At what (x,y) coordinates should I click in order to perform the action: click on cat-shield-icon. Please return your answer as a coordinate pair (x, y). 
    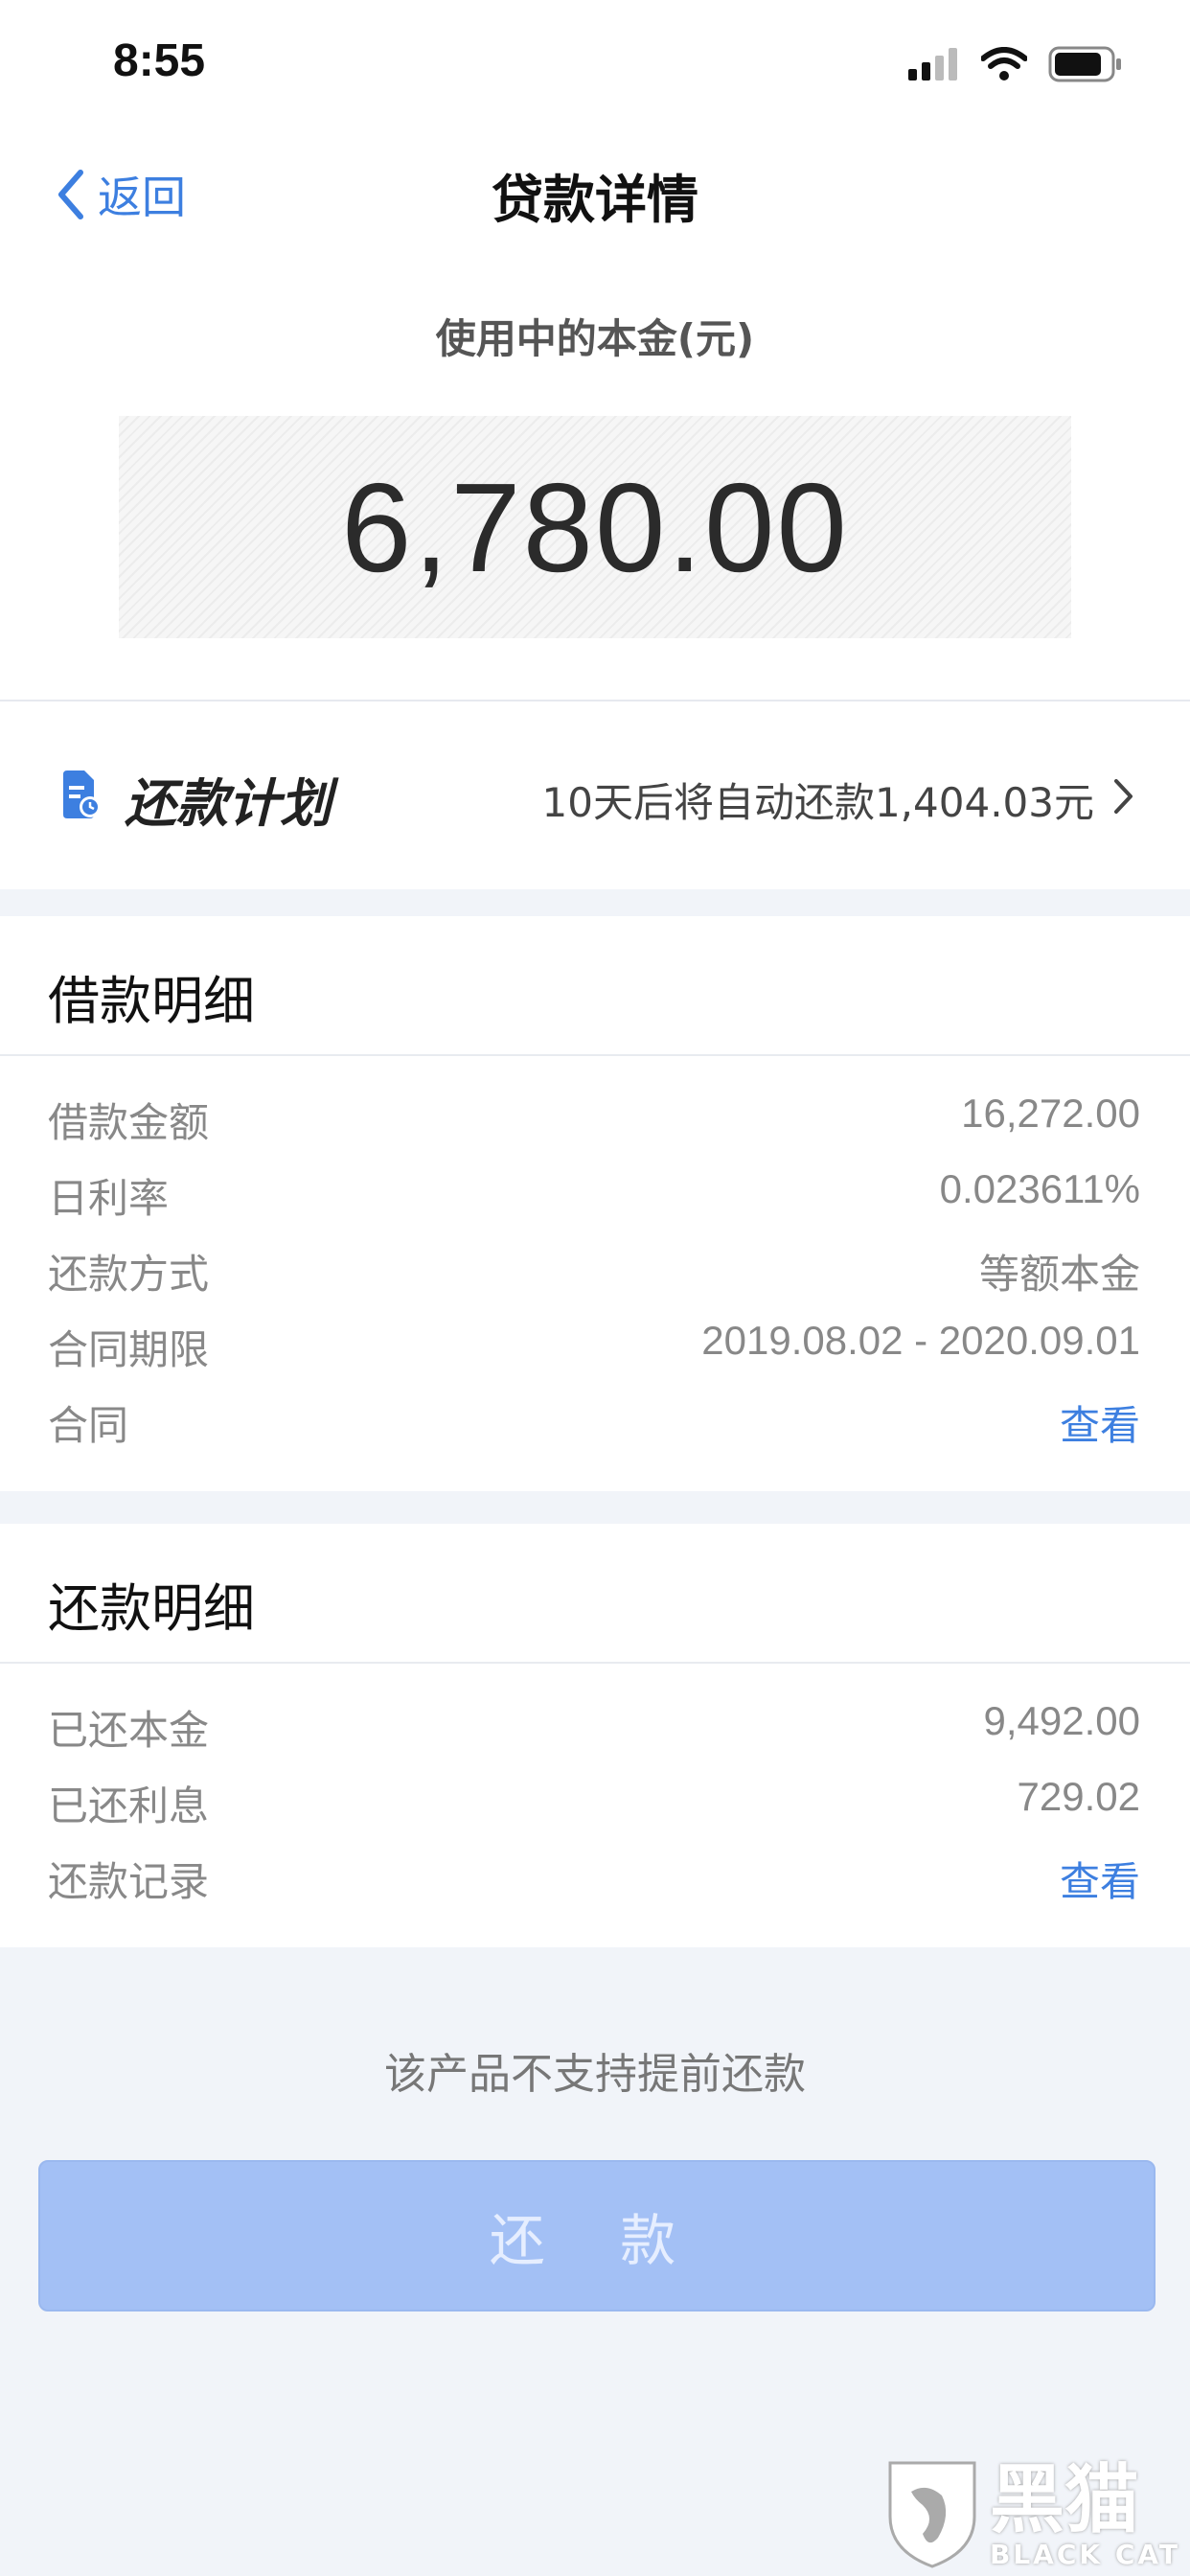
    Looking at the image, I should click on (932, 2514).